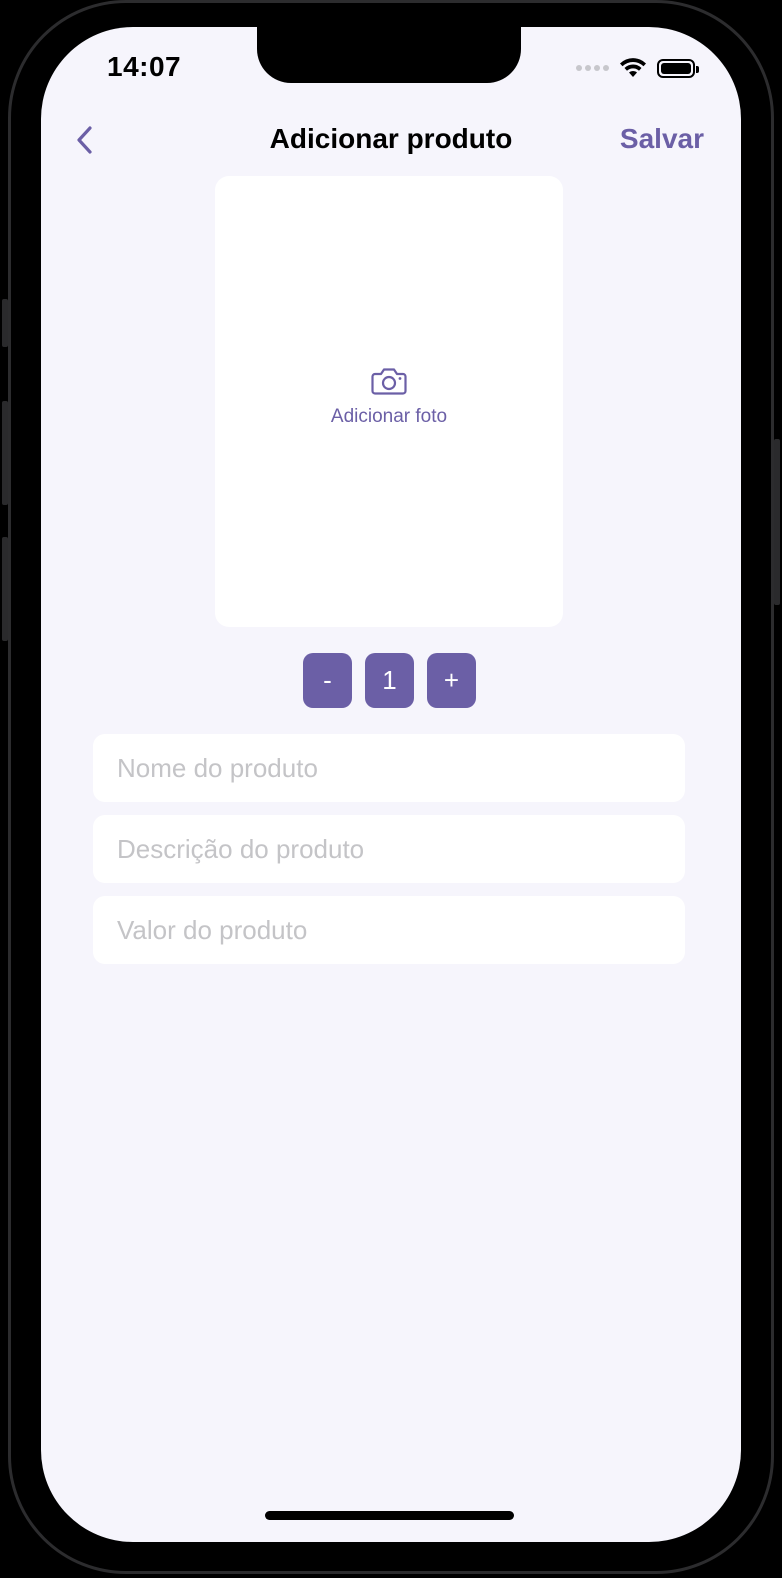  I want to click on quantity-value: 1, so click(389, 680).